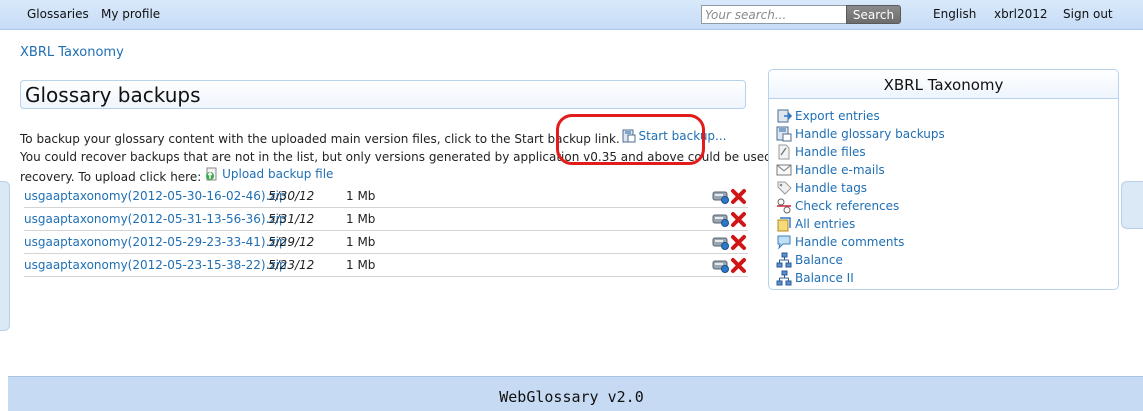  I want to click on nav-my-profile: My profile, so click(130, 14).